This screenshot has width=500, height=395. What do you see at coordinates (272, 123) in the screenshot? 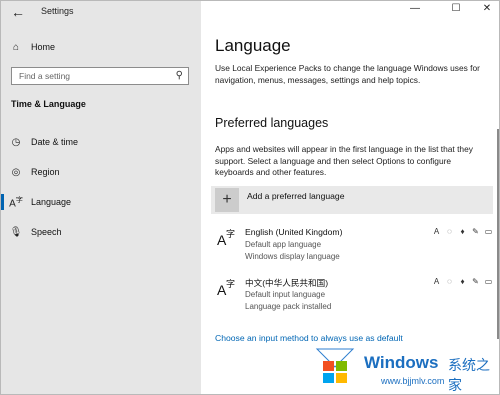
I see `preferred-languages-heading: Preferred languages` at bounding box center [272, 123].